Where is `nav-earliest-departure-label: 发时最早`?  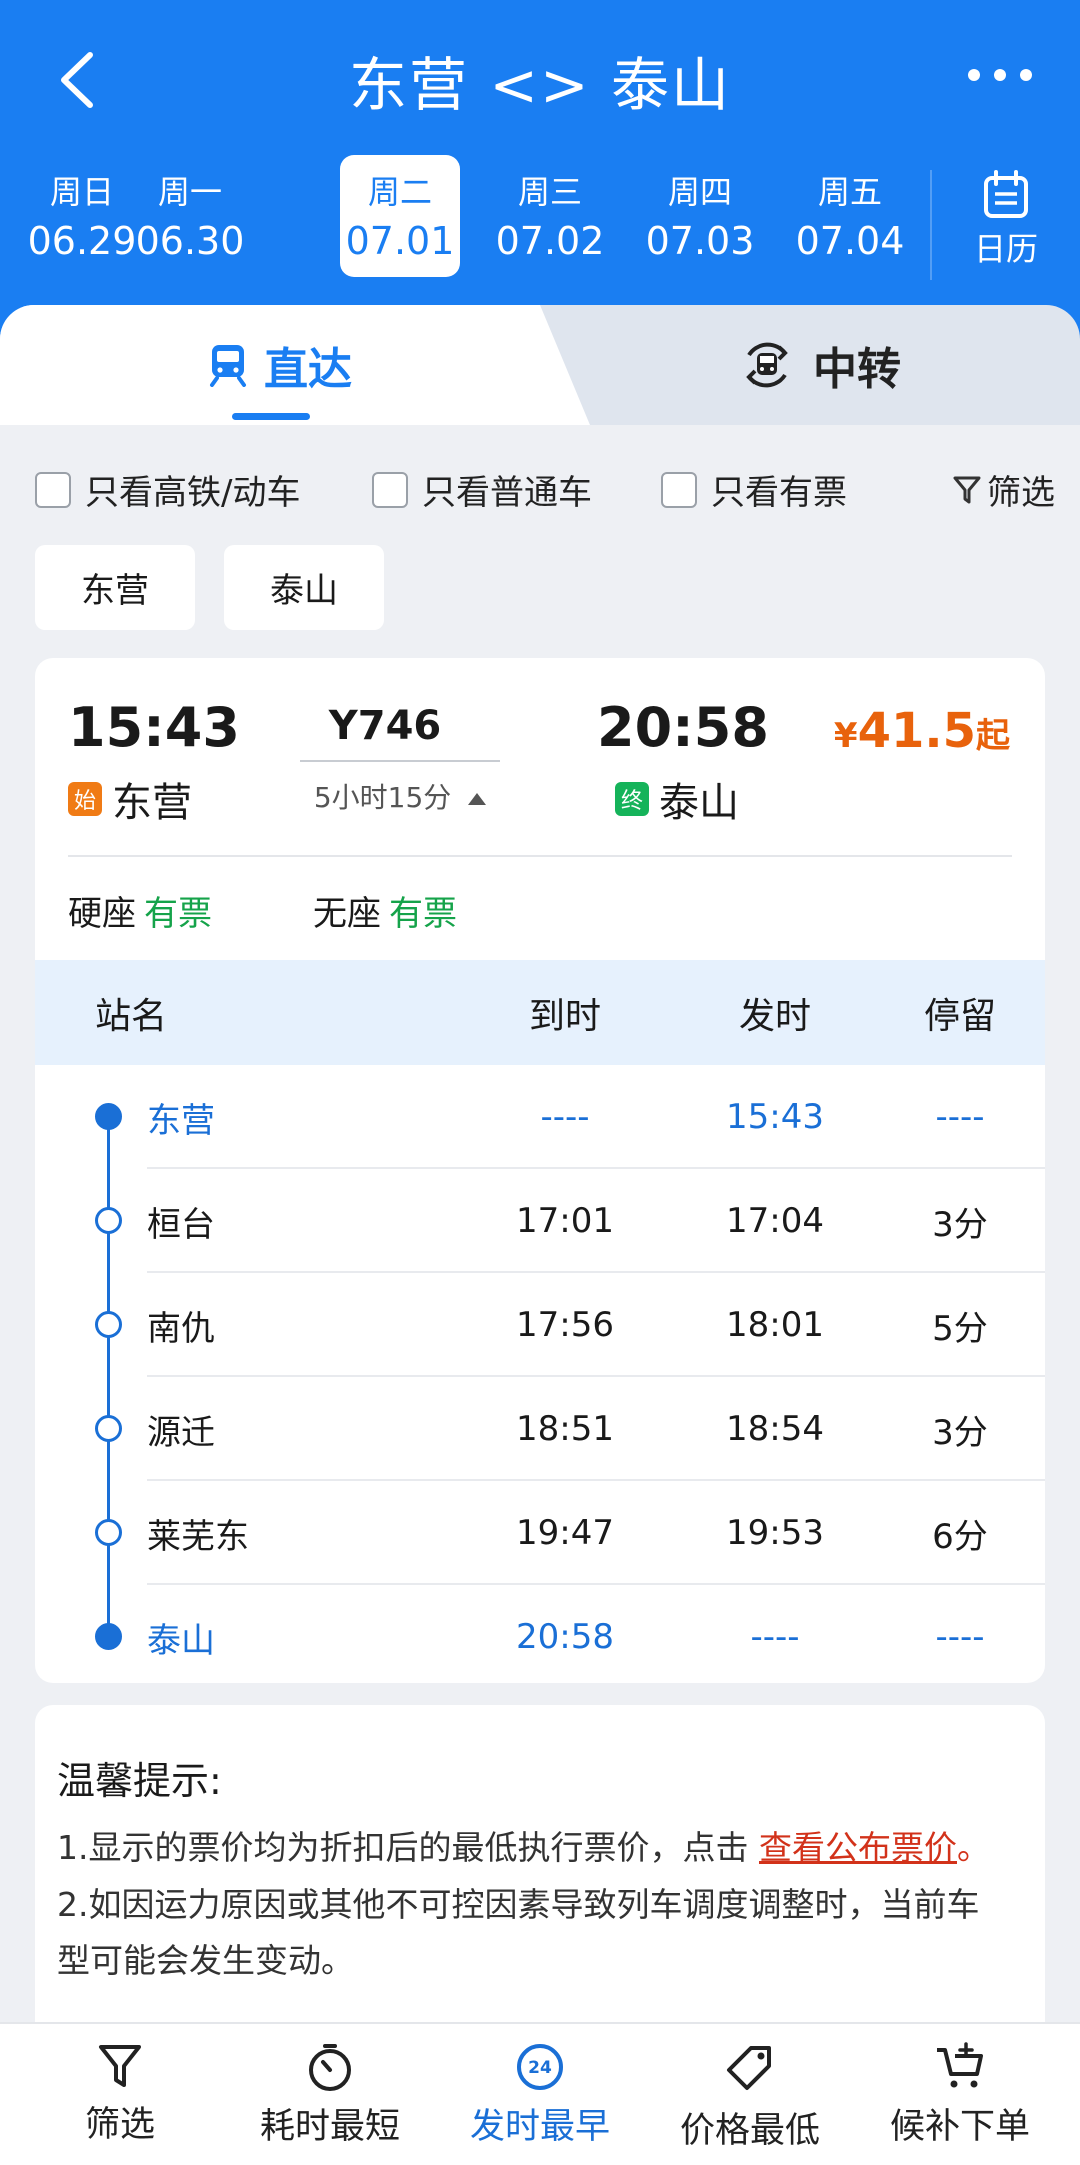 nav-earliest-departure-label: 发时最早 is located at coordinates (539, 2127).